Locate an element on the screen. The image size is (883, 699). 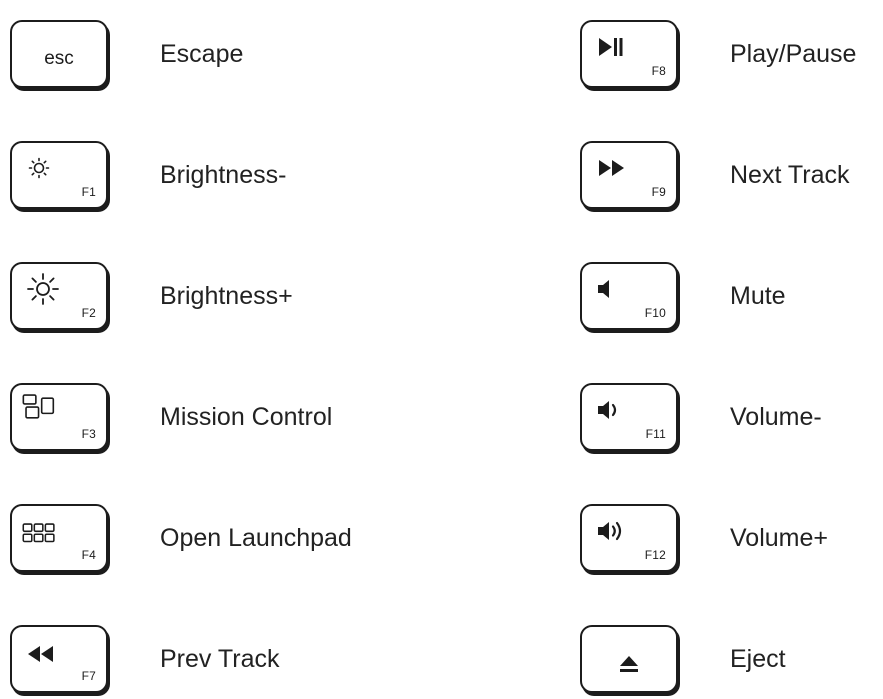
key-row-brightness-up: F2 Brightness+ is located at coordinates (151, 296).